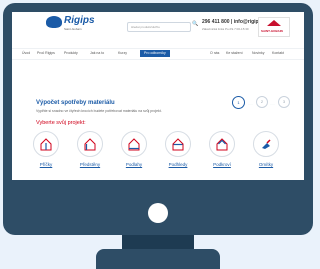 The height and width of the screenshot is (269, 320). What do you see at coordinates (46, 164) in the screenshot?
I see `category-label: Příčky` at bounding box center [46, 164].